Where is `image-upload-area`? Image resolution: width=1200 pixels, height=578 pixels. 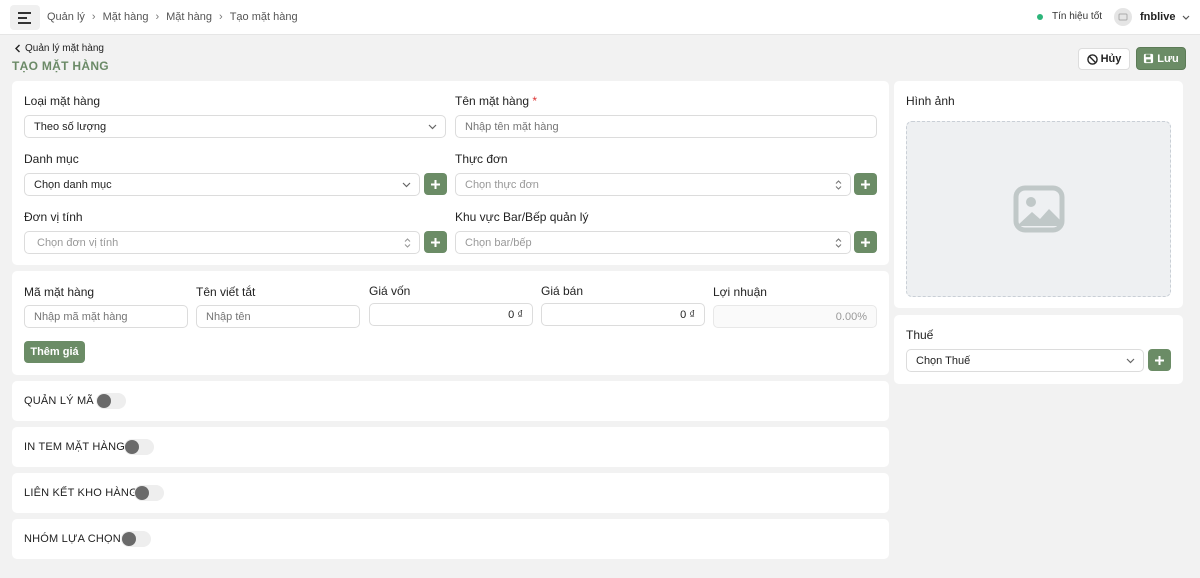 image-upload-area is located at coordinates (1038, 209).